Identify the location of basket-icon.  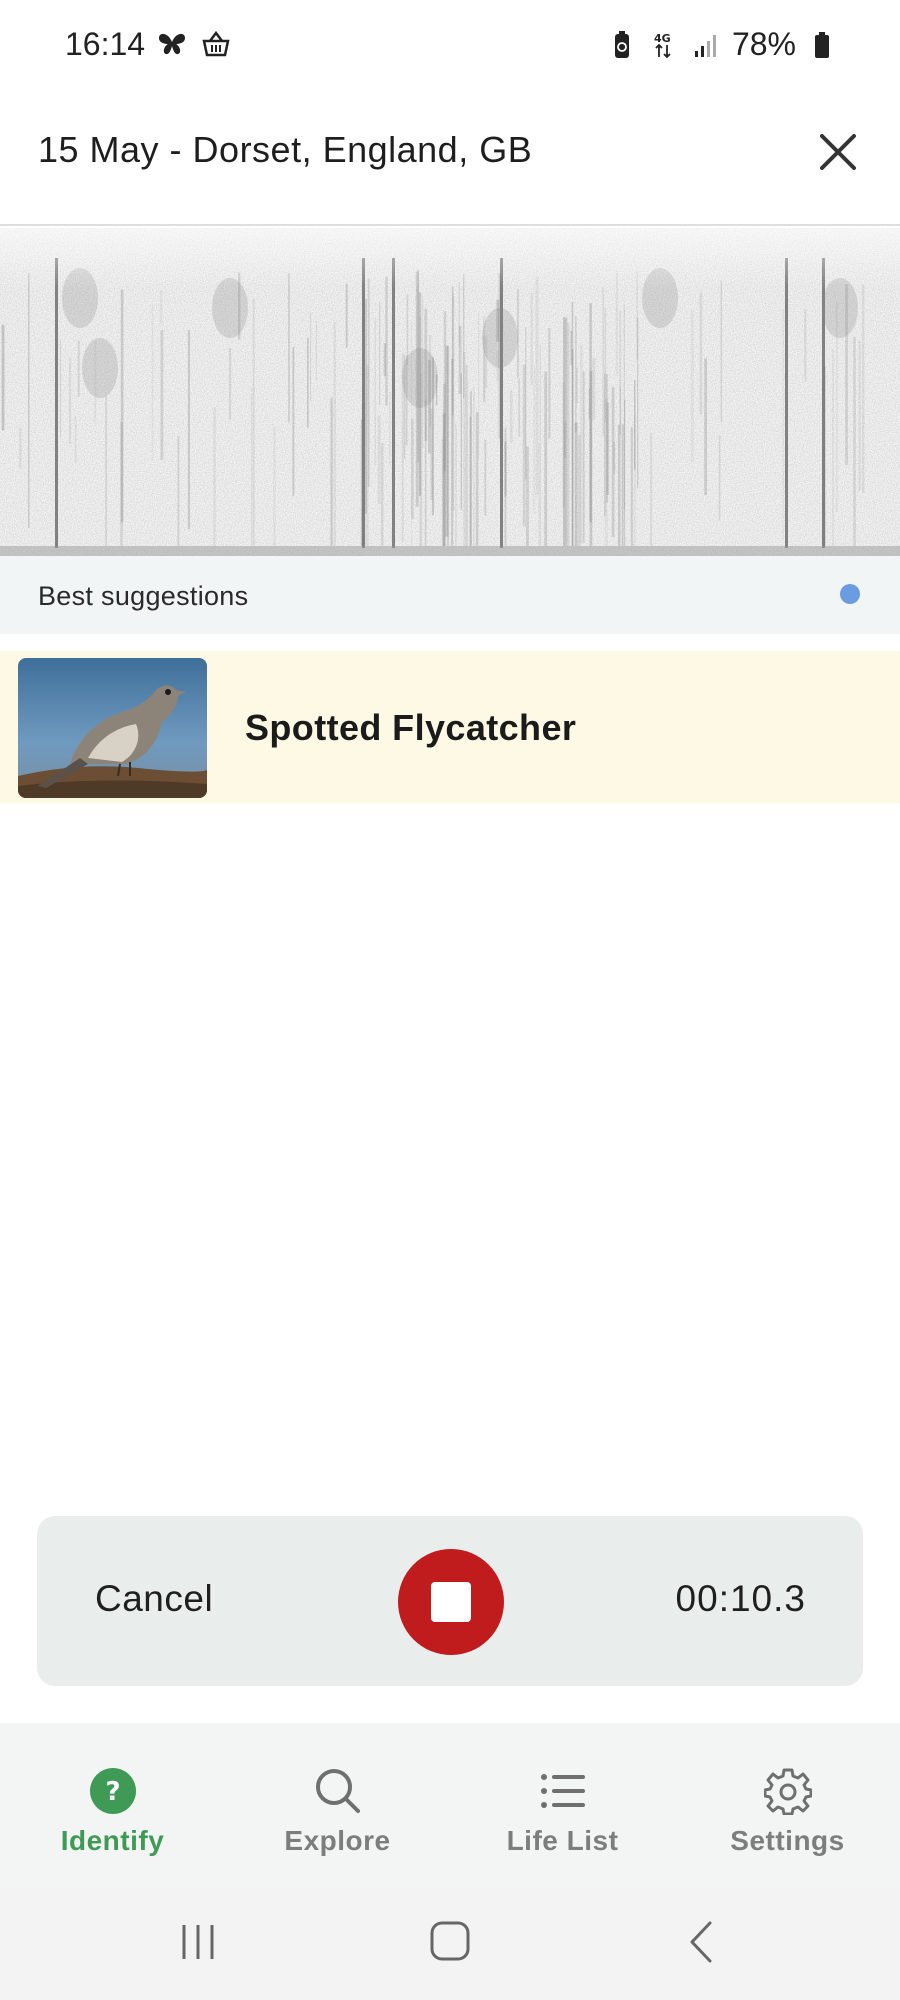
(216, 43).